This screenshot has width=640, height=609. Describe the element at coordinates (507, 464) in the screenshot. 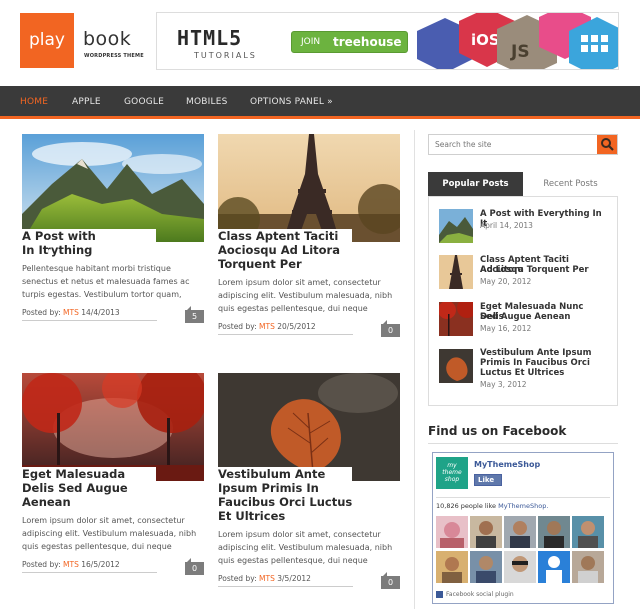

I see `facebook-page-name: MyThemeShop` at that location.